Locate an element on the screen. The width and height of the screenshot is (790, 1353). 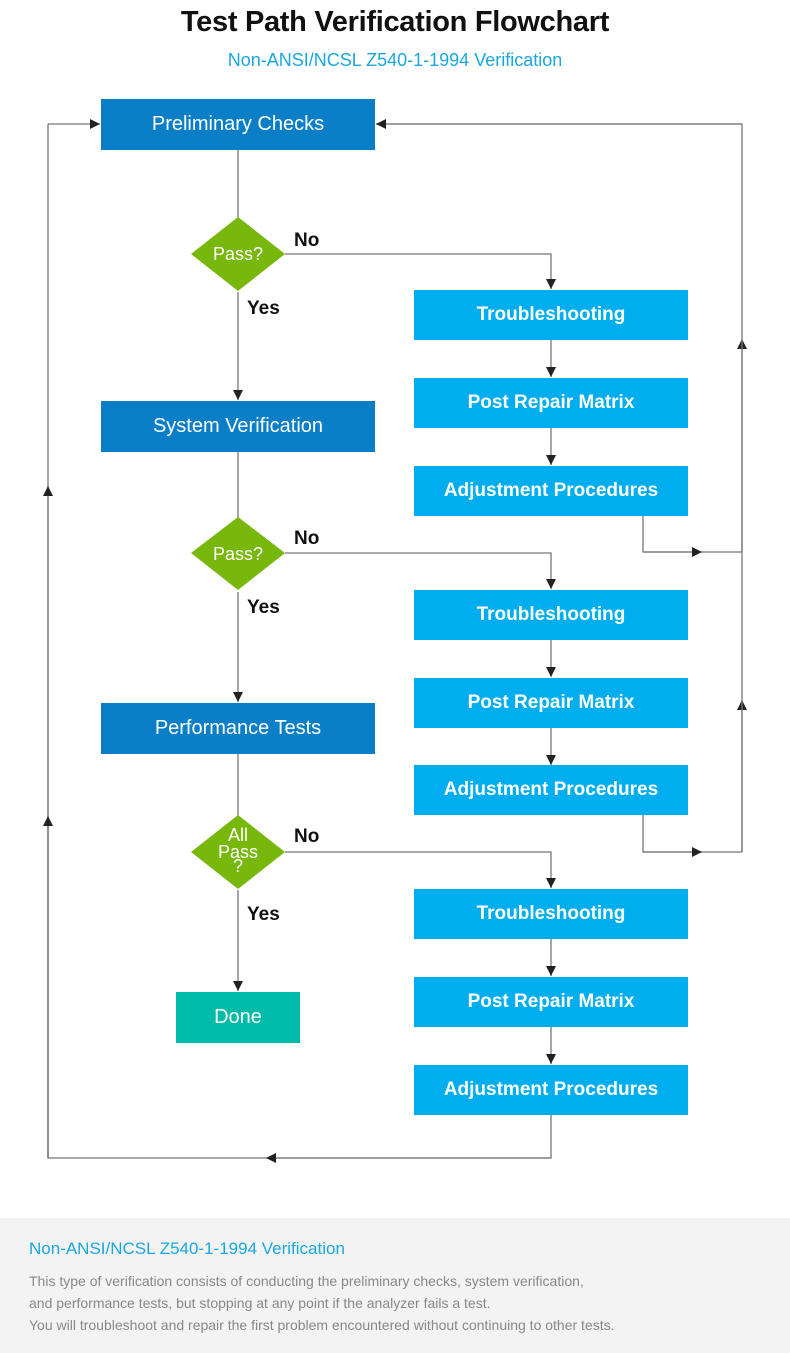
step-troubleshooting-2: Troubleshooting is located at coordinates (551, 615).